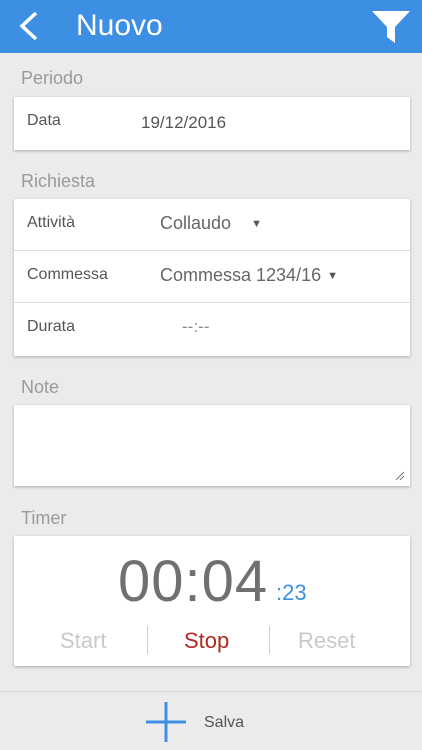 Image resolution: width=422 pixels, height=750 pixels. Describe the element at coordinates (166, 722) in the screenshot. I see `plus-icon` at that location.